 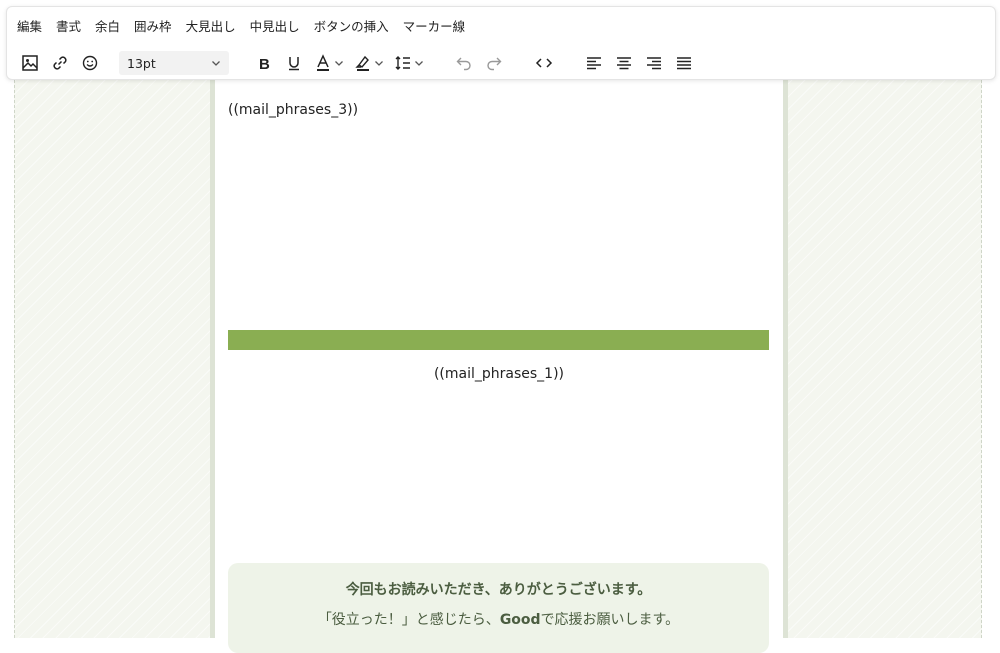 What do you see at coordinates (174, 63) in the screenshot?
I see `font-size-select: 13pt` at bounding box center [174, 63].